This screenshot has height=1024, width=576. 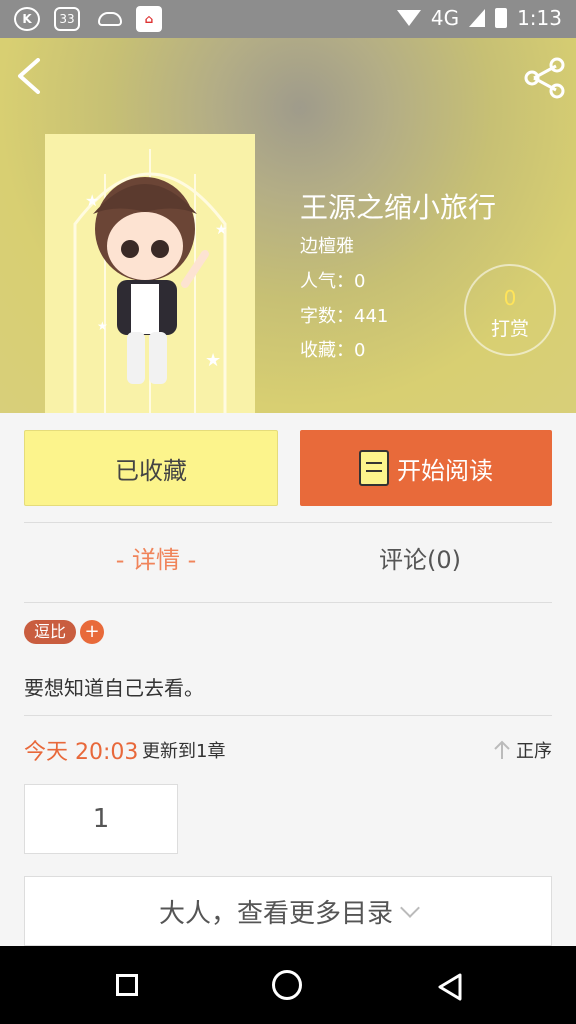 I want to click on more-chapters-button: 大人，查看更多目录, so click(x=288, y=911).